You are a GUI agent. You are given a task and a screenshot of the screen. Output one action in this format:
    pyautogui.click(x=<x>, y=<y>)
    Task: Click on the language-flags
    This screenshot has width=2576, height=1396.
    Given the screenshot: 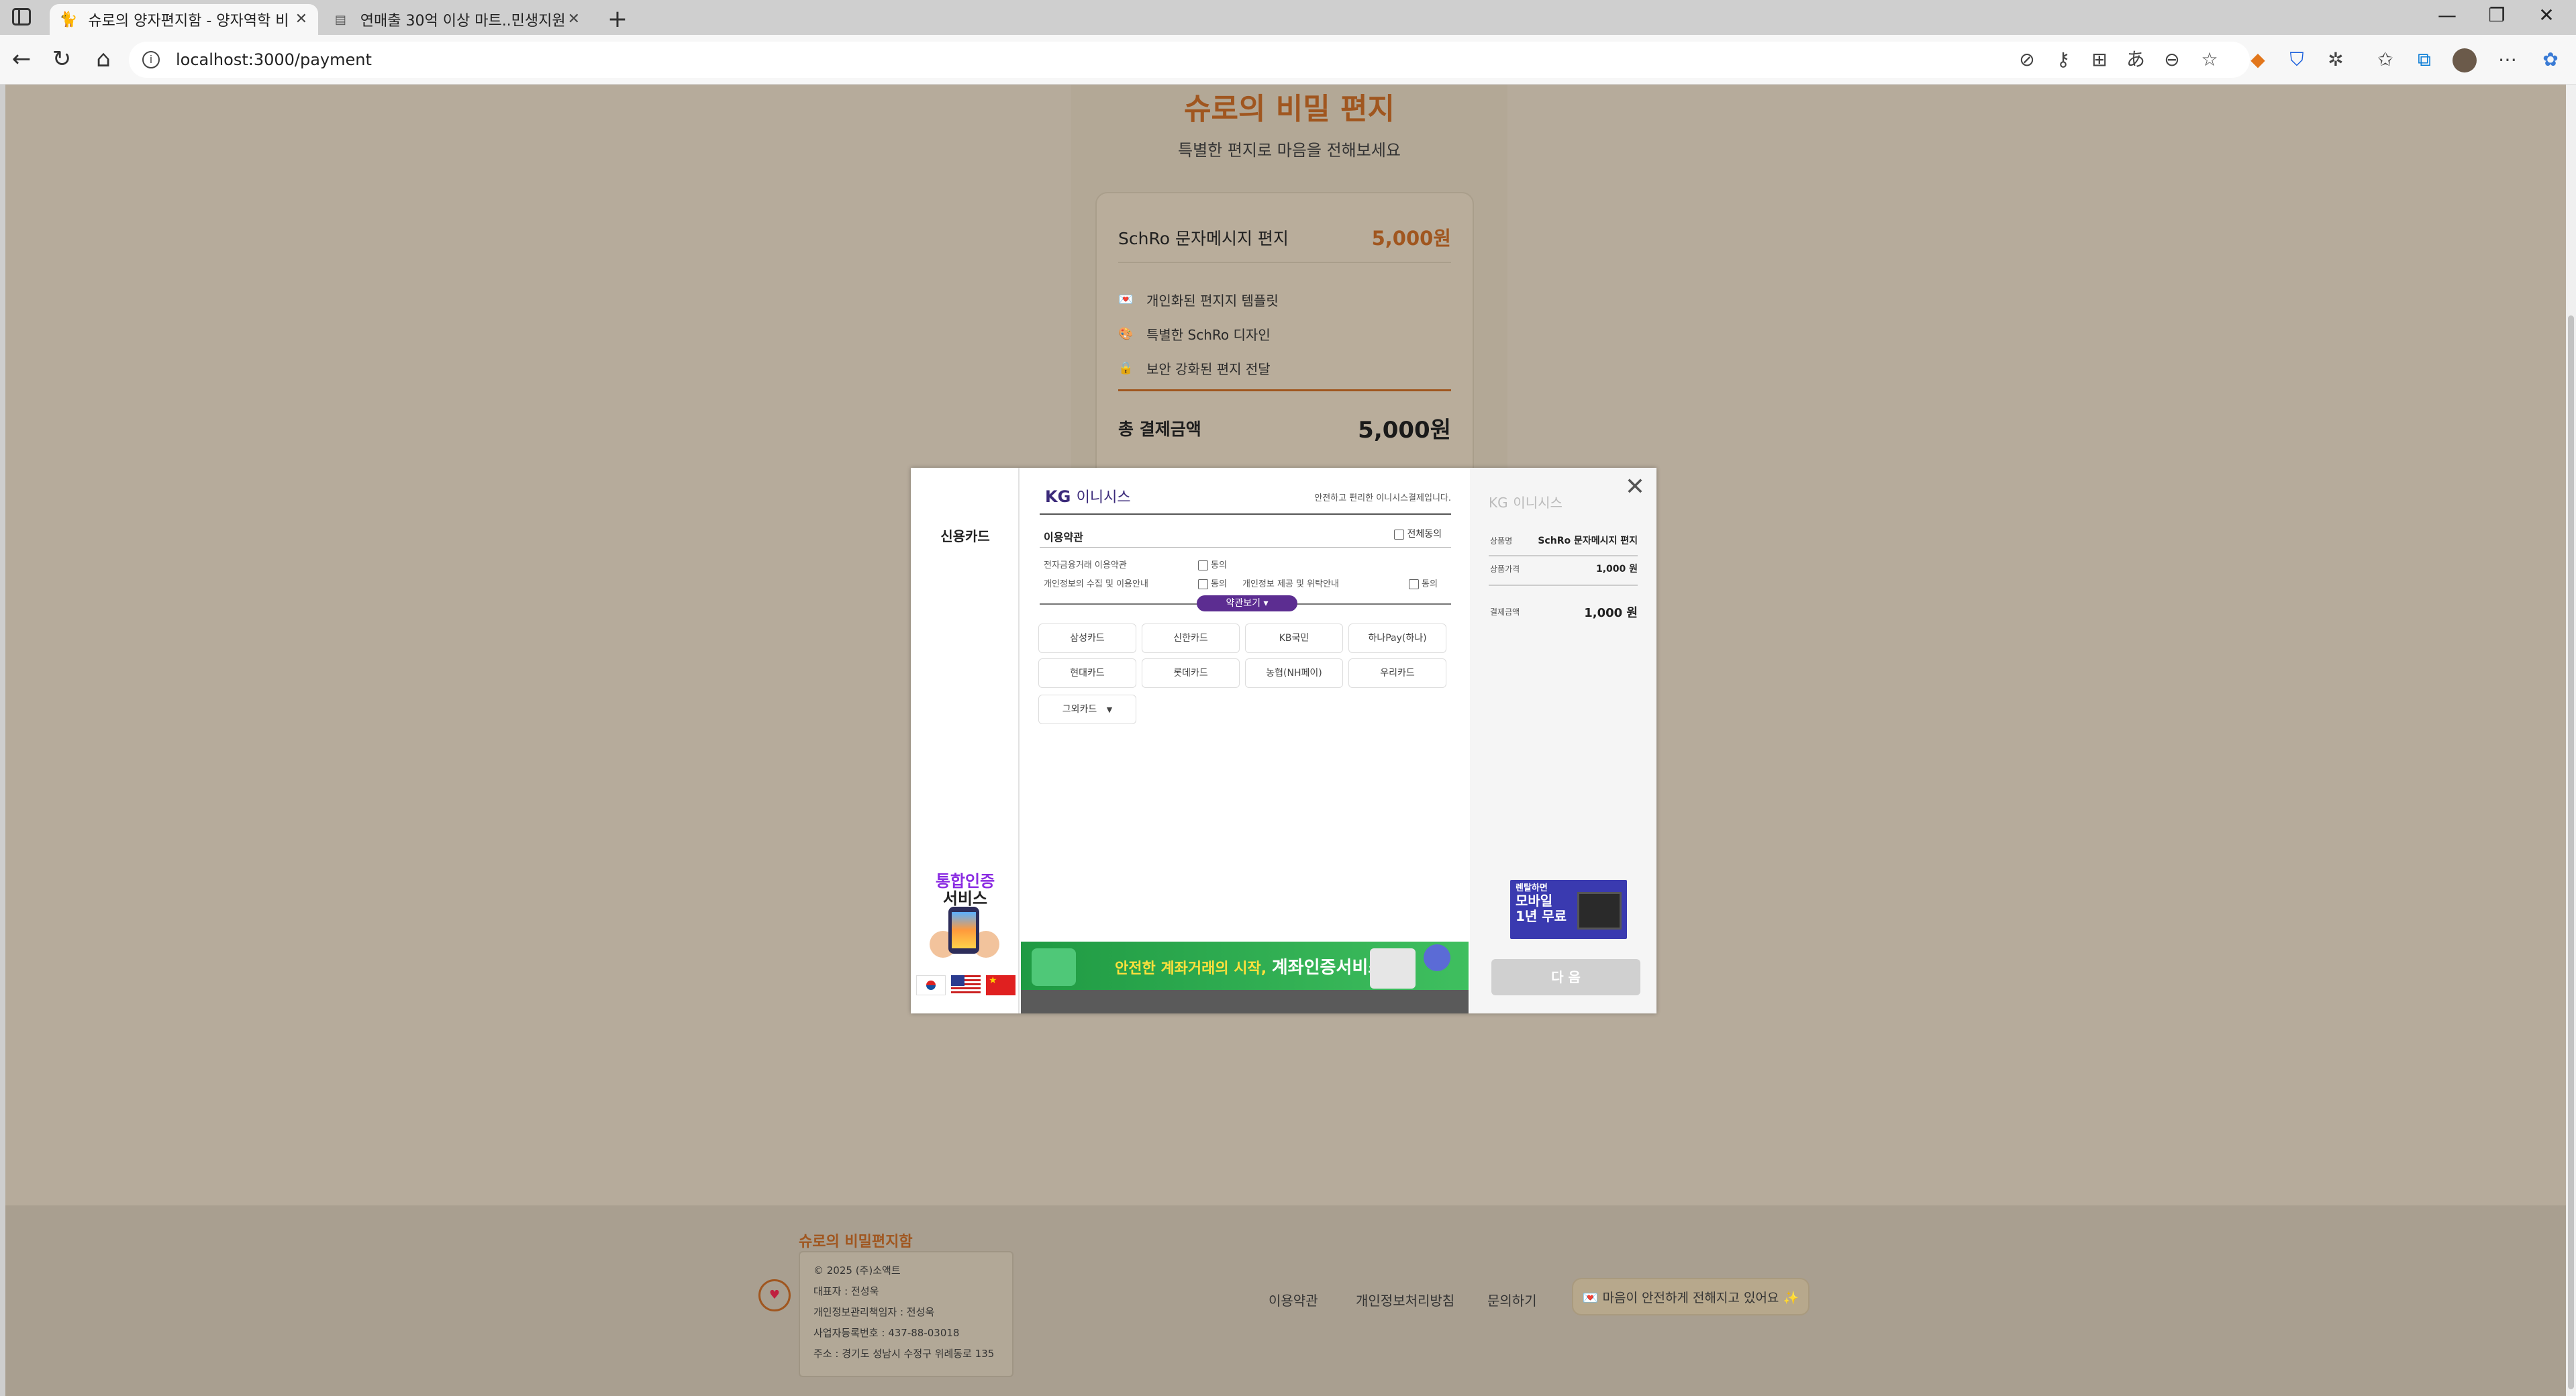 What is the action you would take?
    pyautogui.click(x=965, y=985)
    